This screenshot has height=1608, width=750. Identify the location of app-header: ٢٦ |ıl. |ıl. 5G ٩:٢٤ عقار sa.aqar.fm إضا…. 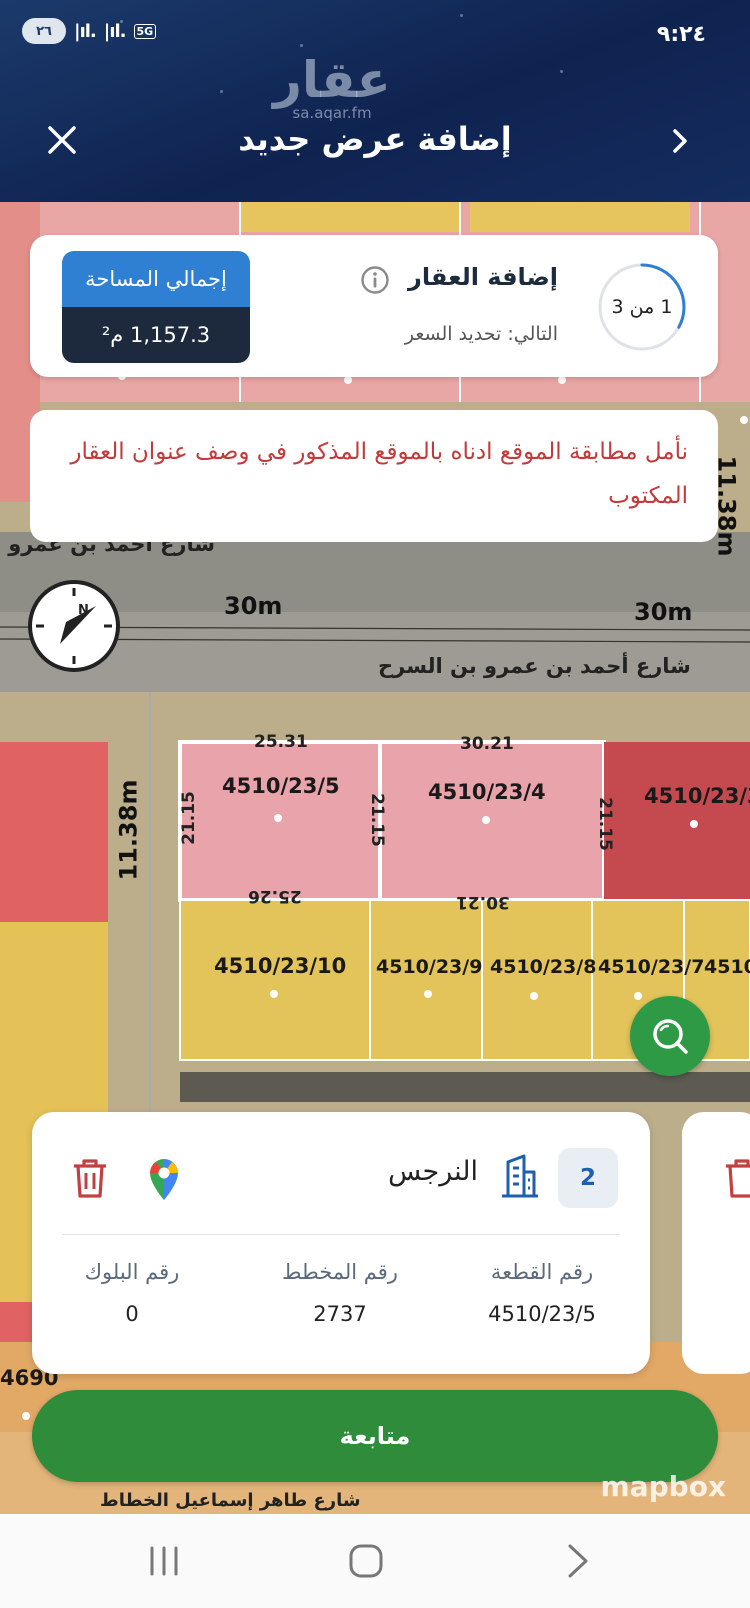
(375, 101).